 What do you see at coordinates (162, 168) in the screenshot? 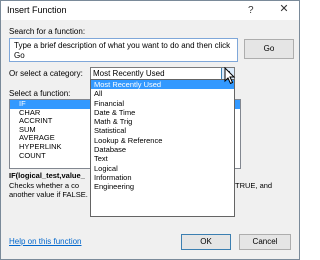
I see `category-option: Logical` at bounding box center [162, 168].